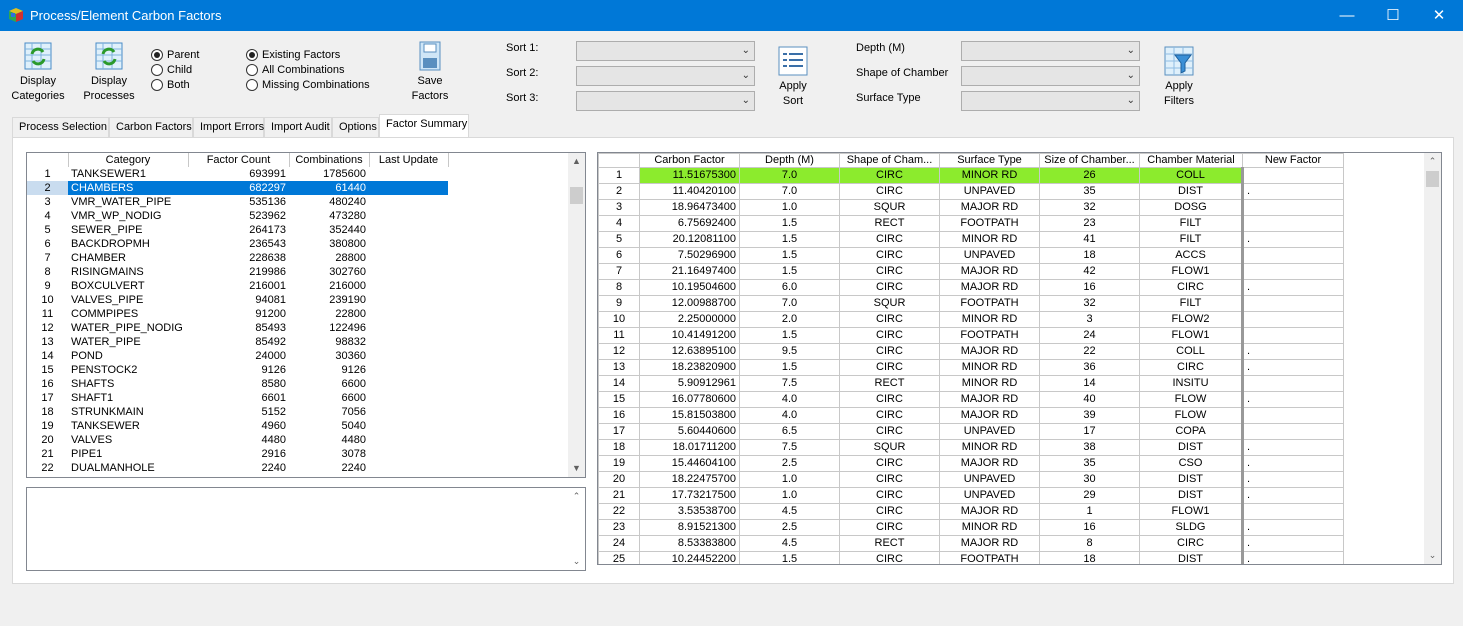 The width and height of the screenshot is (1463, 626). Describe the element at coordinates (175, 54) in the screenshot. I see `radio-parent: Parent` at that location.